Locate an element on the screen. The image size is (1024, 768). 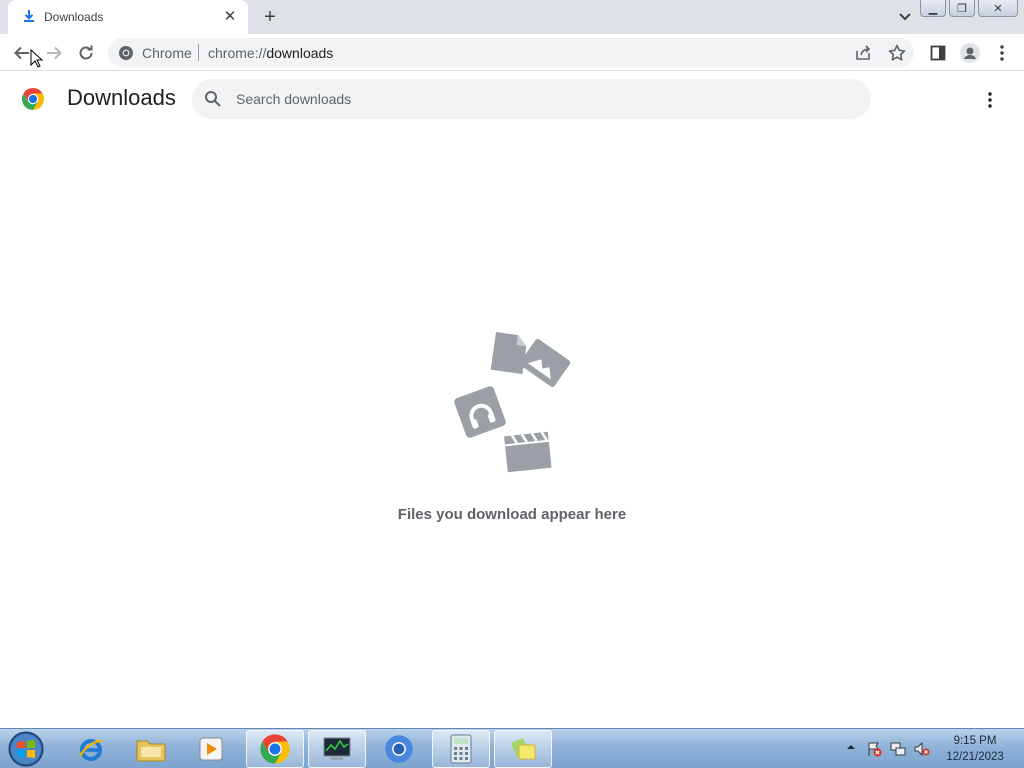
video-clapper-icon is located at coordinates (528, 452).